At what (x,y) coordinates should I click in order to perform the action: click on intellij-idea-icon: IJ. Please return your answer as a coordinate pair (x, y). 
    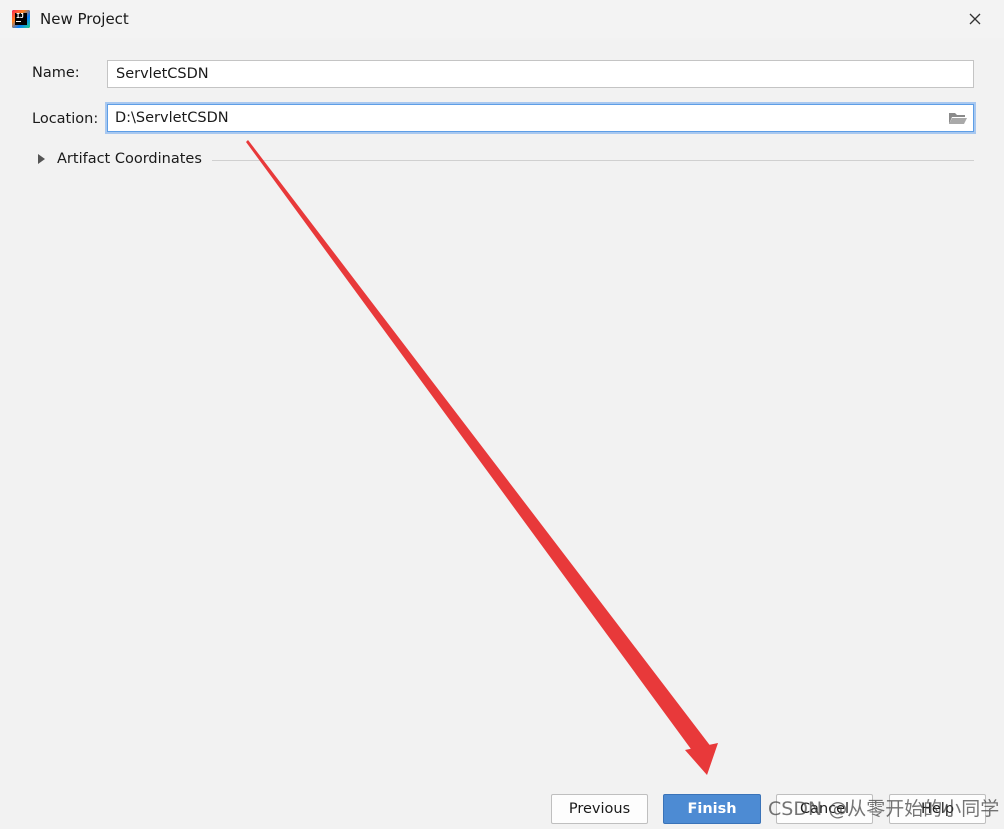
    Looking at the image, I should click on (21, 19).